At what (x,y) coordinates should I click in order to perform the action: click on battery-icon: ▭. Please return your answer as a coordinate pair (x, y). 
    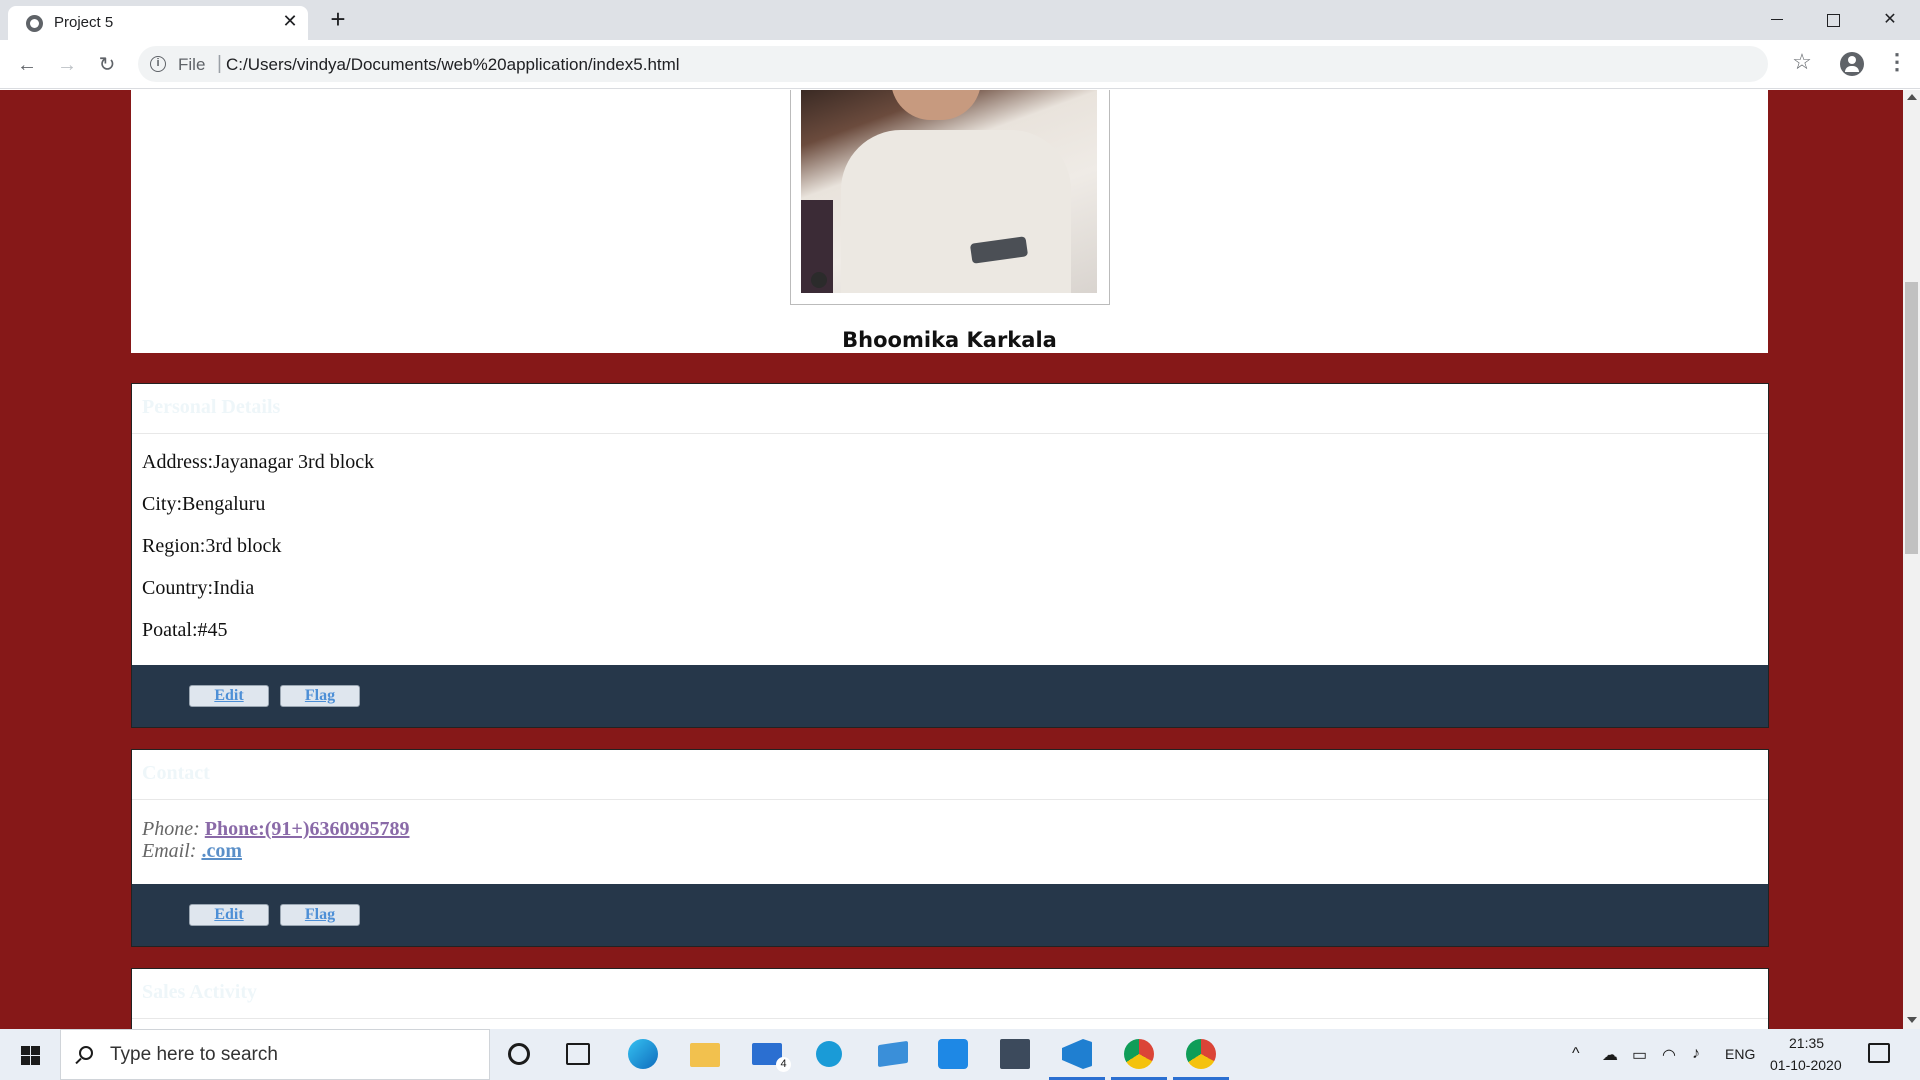
    Looking at the image, I should click on (1639, 1055).